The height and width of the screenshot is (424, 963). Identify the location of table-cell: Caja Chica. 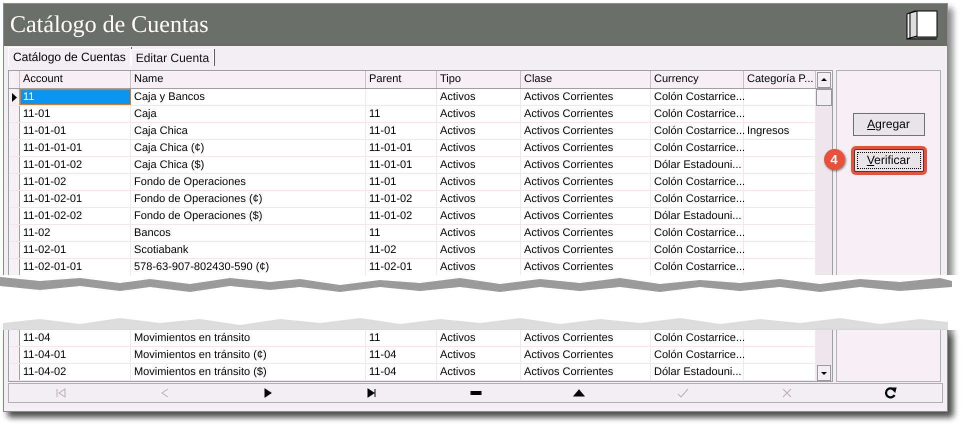
(248, 131).